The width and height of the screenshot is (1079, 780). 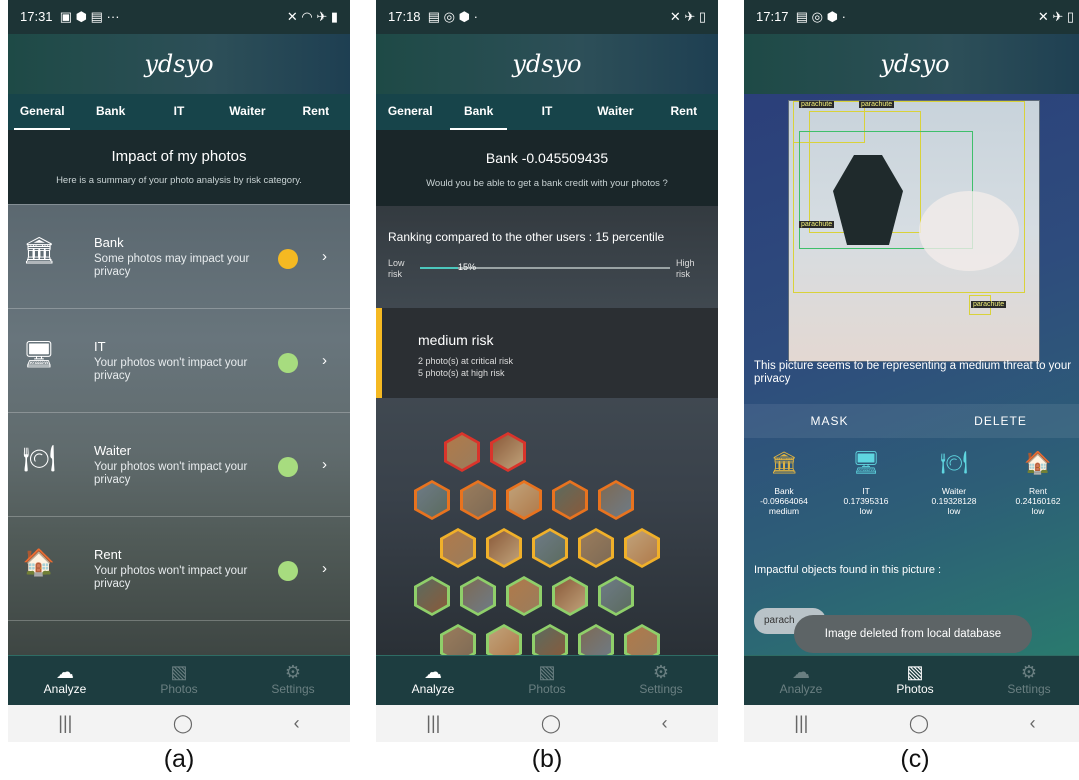 I want to click on score-it: 🖥 IT 0.17395316 low, so click(x=866, y=484).